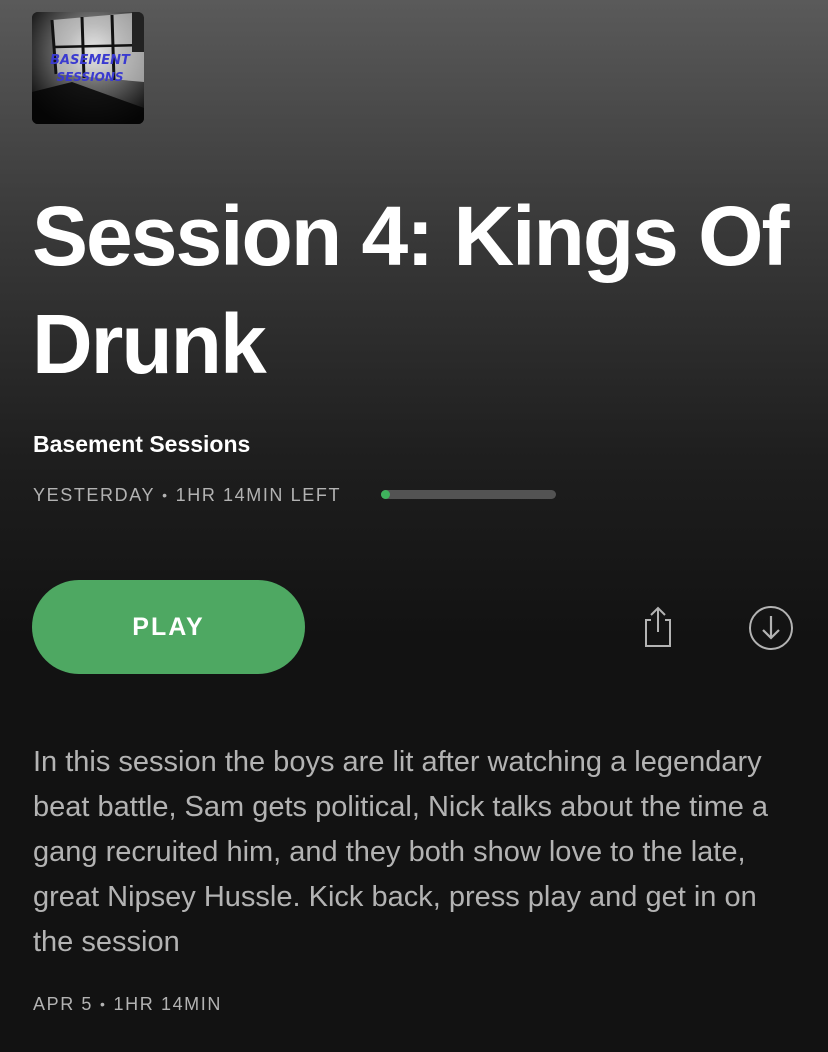  I want to click on episode-meta: YESTERDAY • 1HR 14MIN LEFT, so click(187, 495).